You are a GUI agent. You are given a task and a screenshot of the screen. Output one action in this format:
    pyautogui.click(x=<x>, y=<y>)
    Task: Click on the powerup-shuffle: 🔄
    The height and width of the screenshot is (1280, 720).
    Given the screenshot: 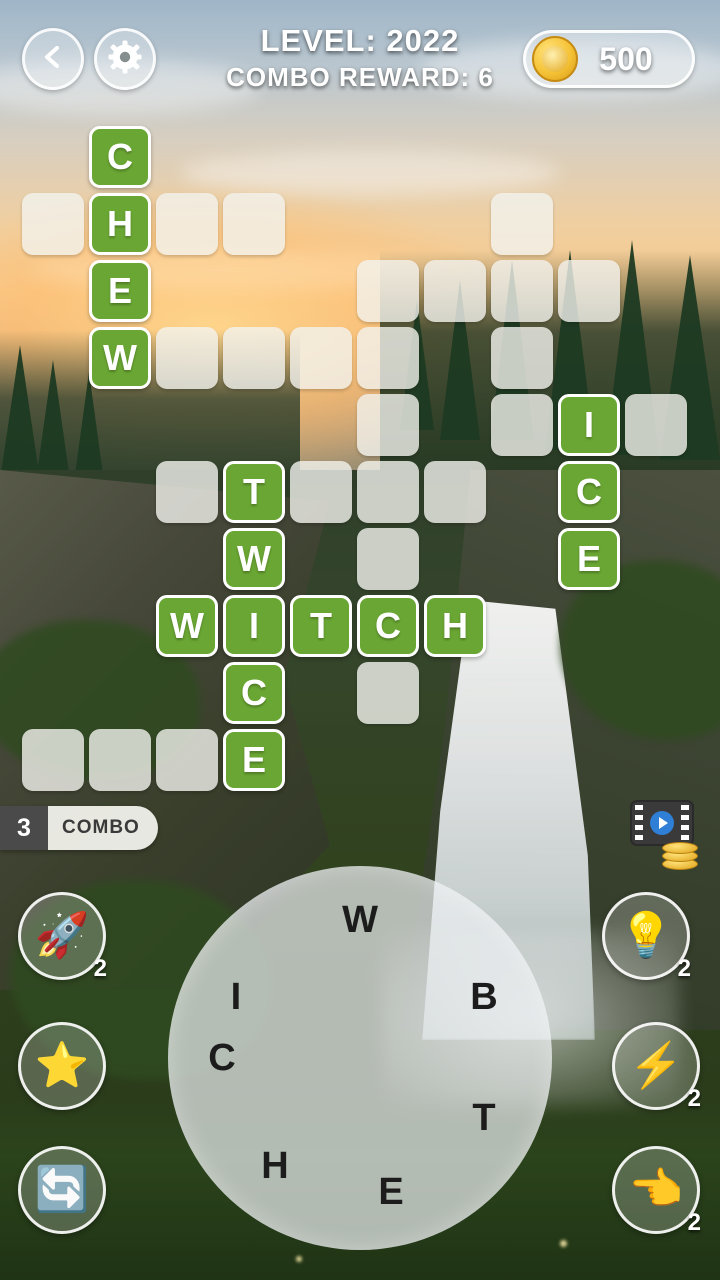 What is the action you would take?
    pyautogui.click(x=62, y=1190)
    